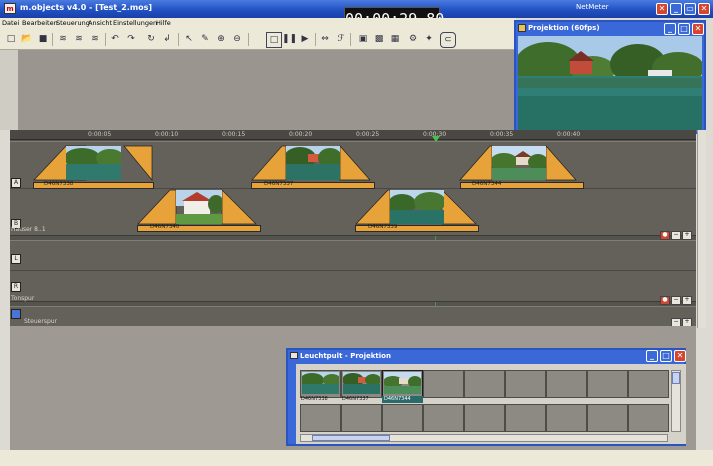 The image size is (713, 466). Describe the element at coordinates (289, 39) in the screenshot. I see `pause-icon: ❚❚` at that location.